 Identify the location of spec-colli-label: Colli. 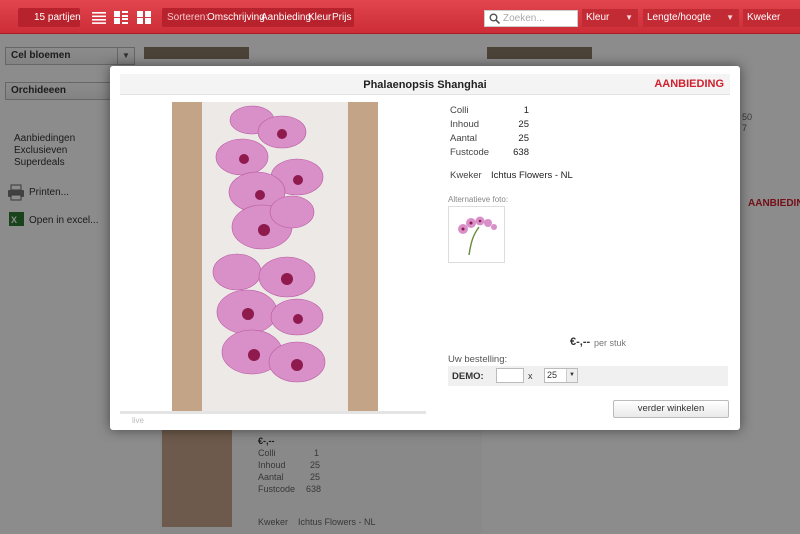
(459, 110).